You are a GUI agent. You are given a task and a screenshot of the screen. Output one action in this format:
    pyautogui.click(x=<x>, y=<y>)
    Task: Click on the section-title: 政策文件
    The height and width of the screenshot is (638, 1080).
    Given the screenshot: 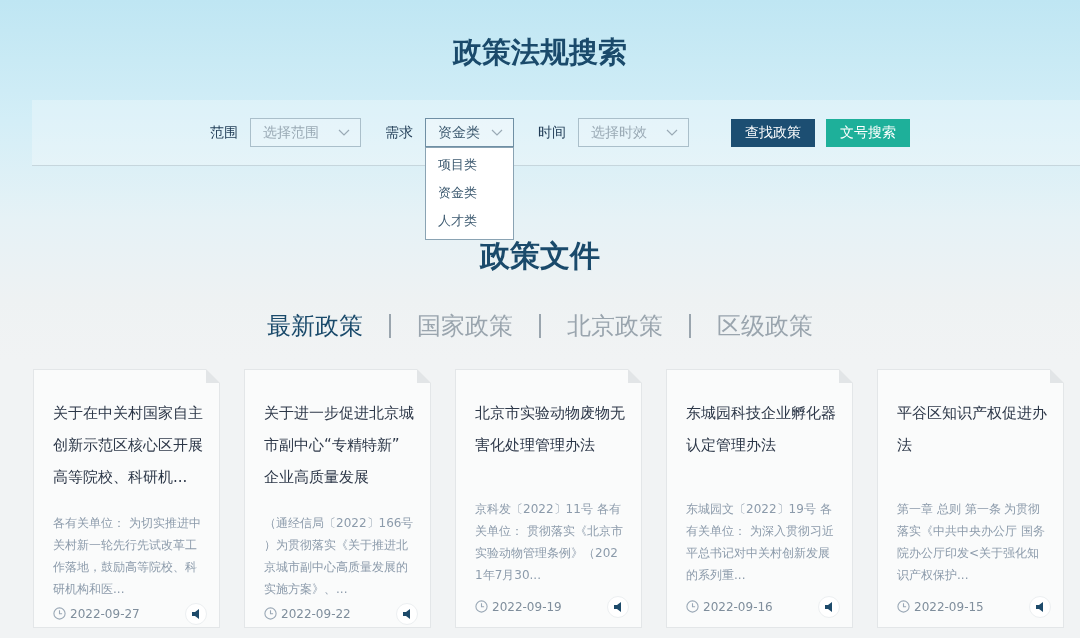 What is the action you would take?
    pyautogui.click(x=539, y=256)
    